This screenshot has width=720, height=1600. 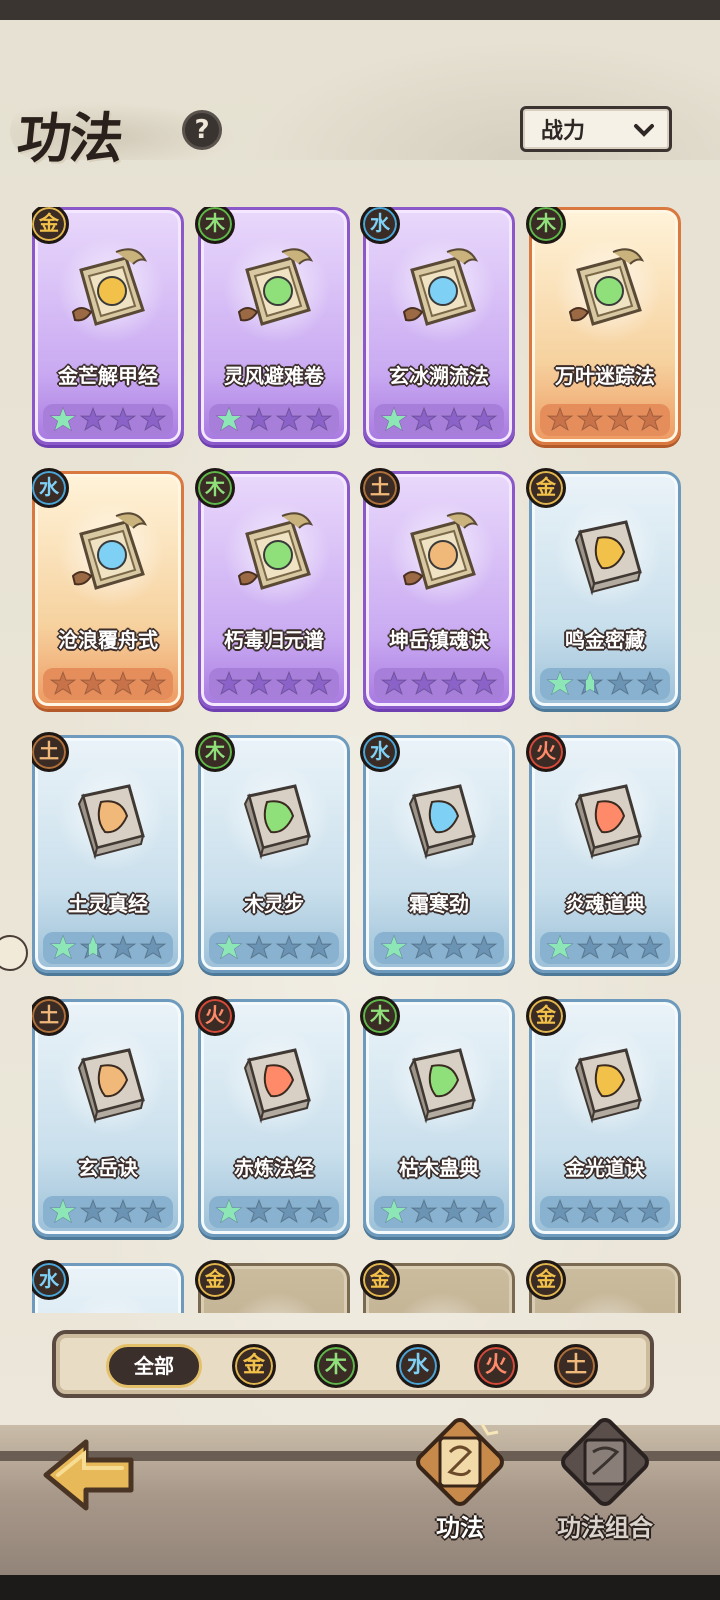 I want to click on golden-armor-scroll-icon, so click(x=109, y=287).